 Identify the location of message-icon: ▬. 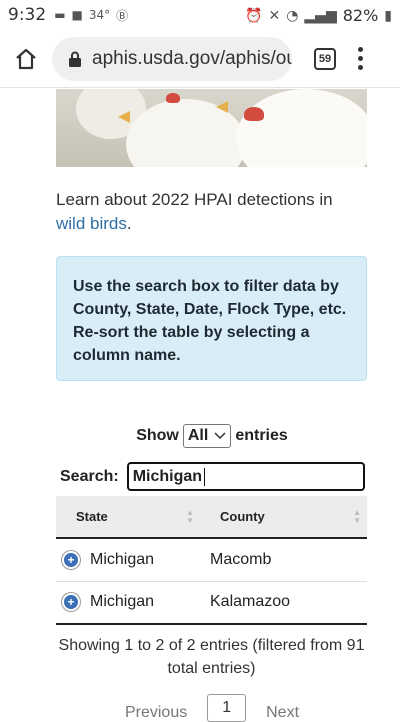
(60, 15).